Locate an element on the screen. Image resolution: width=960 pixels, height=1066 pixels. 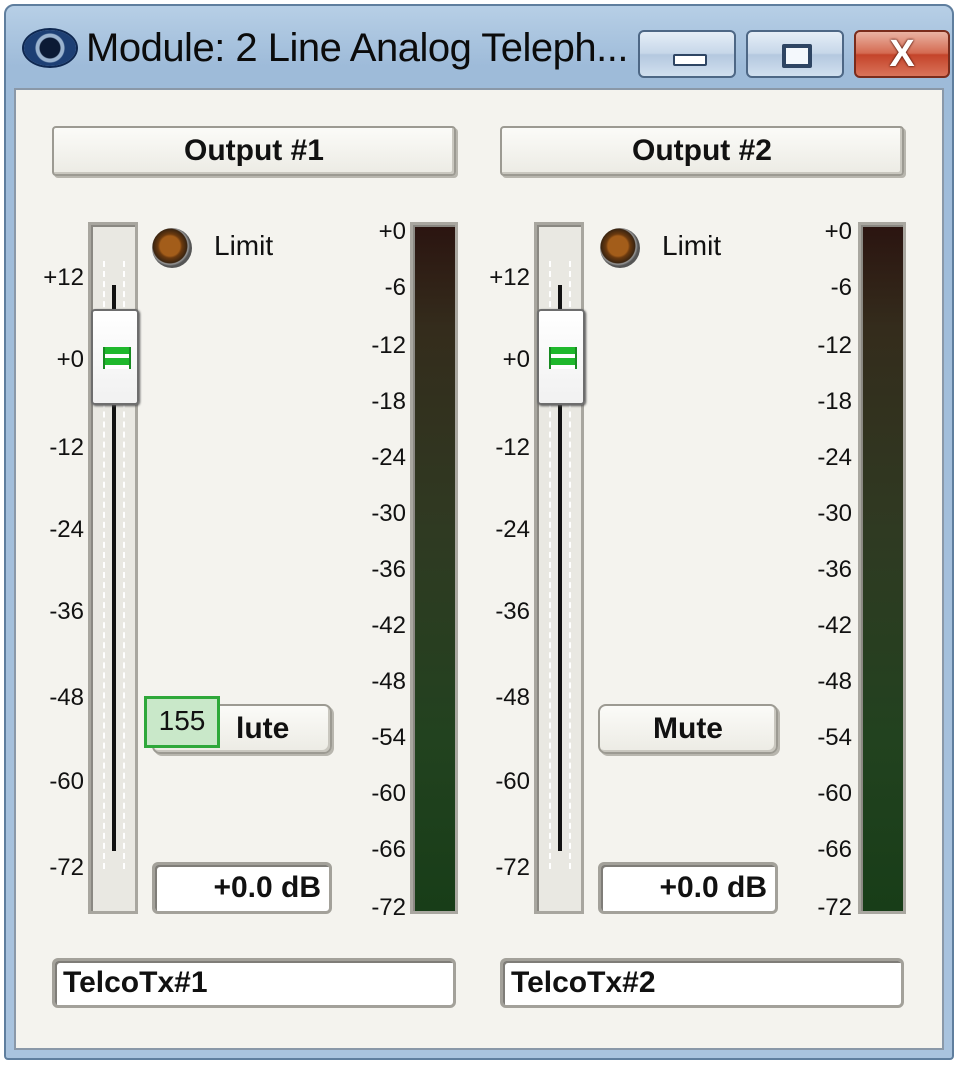
eye-icon is located at coordinates (50, 48).